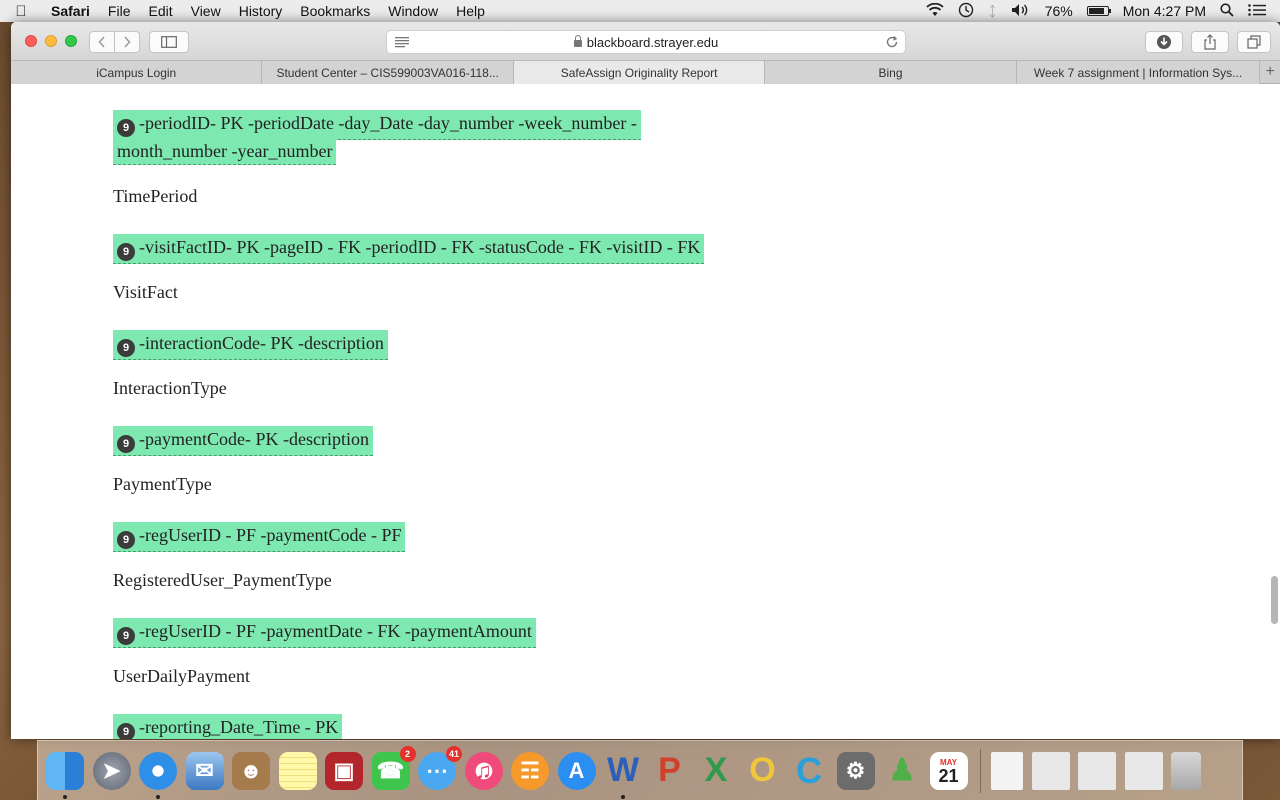 Image resolution: width=1280 pixels, height=800 pixels. What do you see at coordinates (270, 535) in the screenshot?
I see `matched-text: -regUserID - PF -paymentCode - PF` at bounding box center [270, 535].